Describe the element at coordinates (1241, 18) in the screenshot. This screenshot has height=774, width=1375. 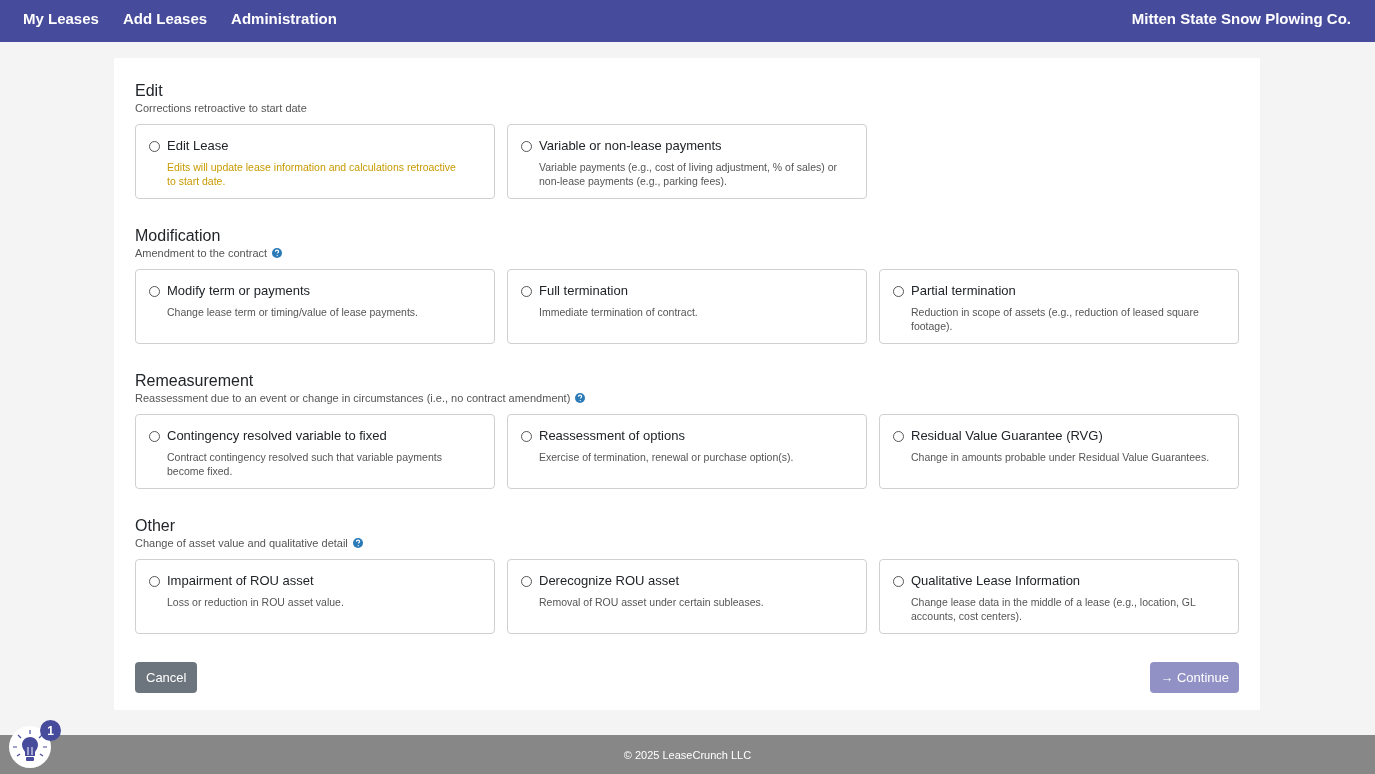
I see `company-name: Mitten State Snow Plowing Co.` at that location.